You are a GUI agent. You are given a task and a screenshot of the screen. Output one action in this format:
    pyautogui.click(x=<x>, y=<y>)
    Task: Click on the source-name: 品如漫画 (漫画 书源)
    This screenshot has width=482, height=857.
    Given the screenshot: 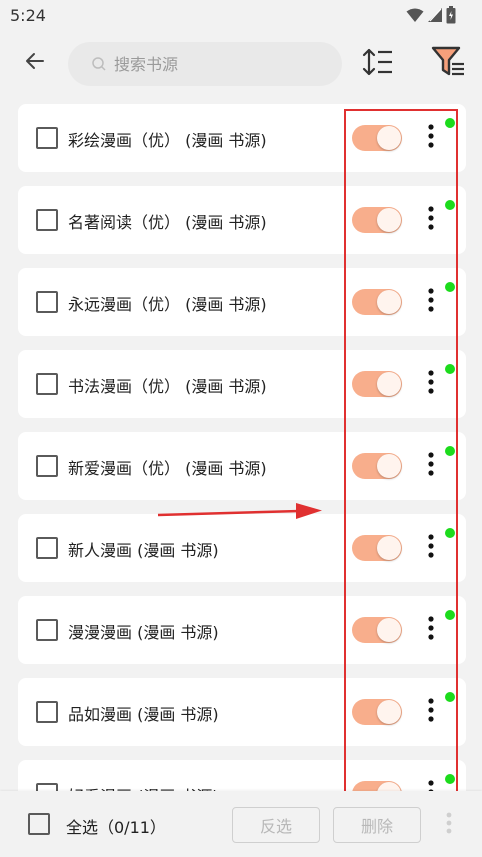 What is the action you would take?
    pyautogui.click(x=143, y=714)
    